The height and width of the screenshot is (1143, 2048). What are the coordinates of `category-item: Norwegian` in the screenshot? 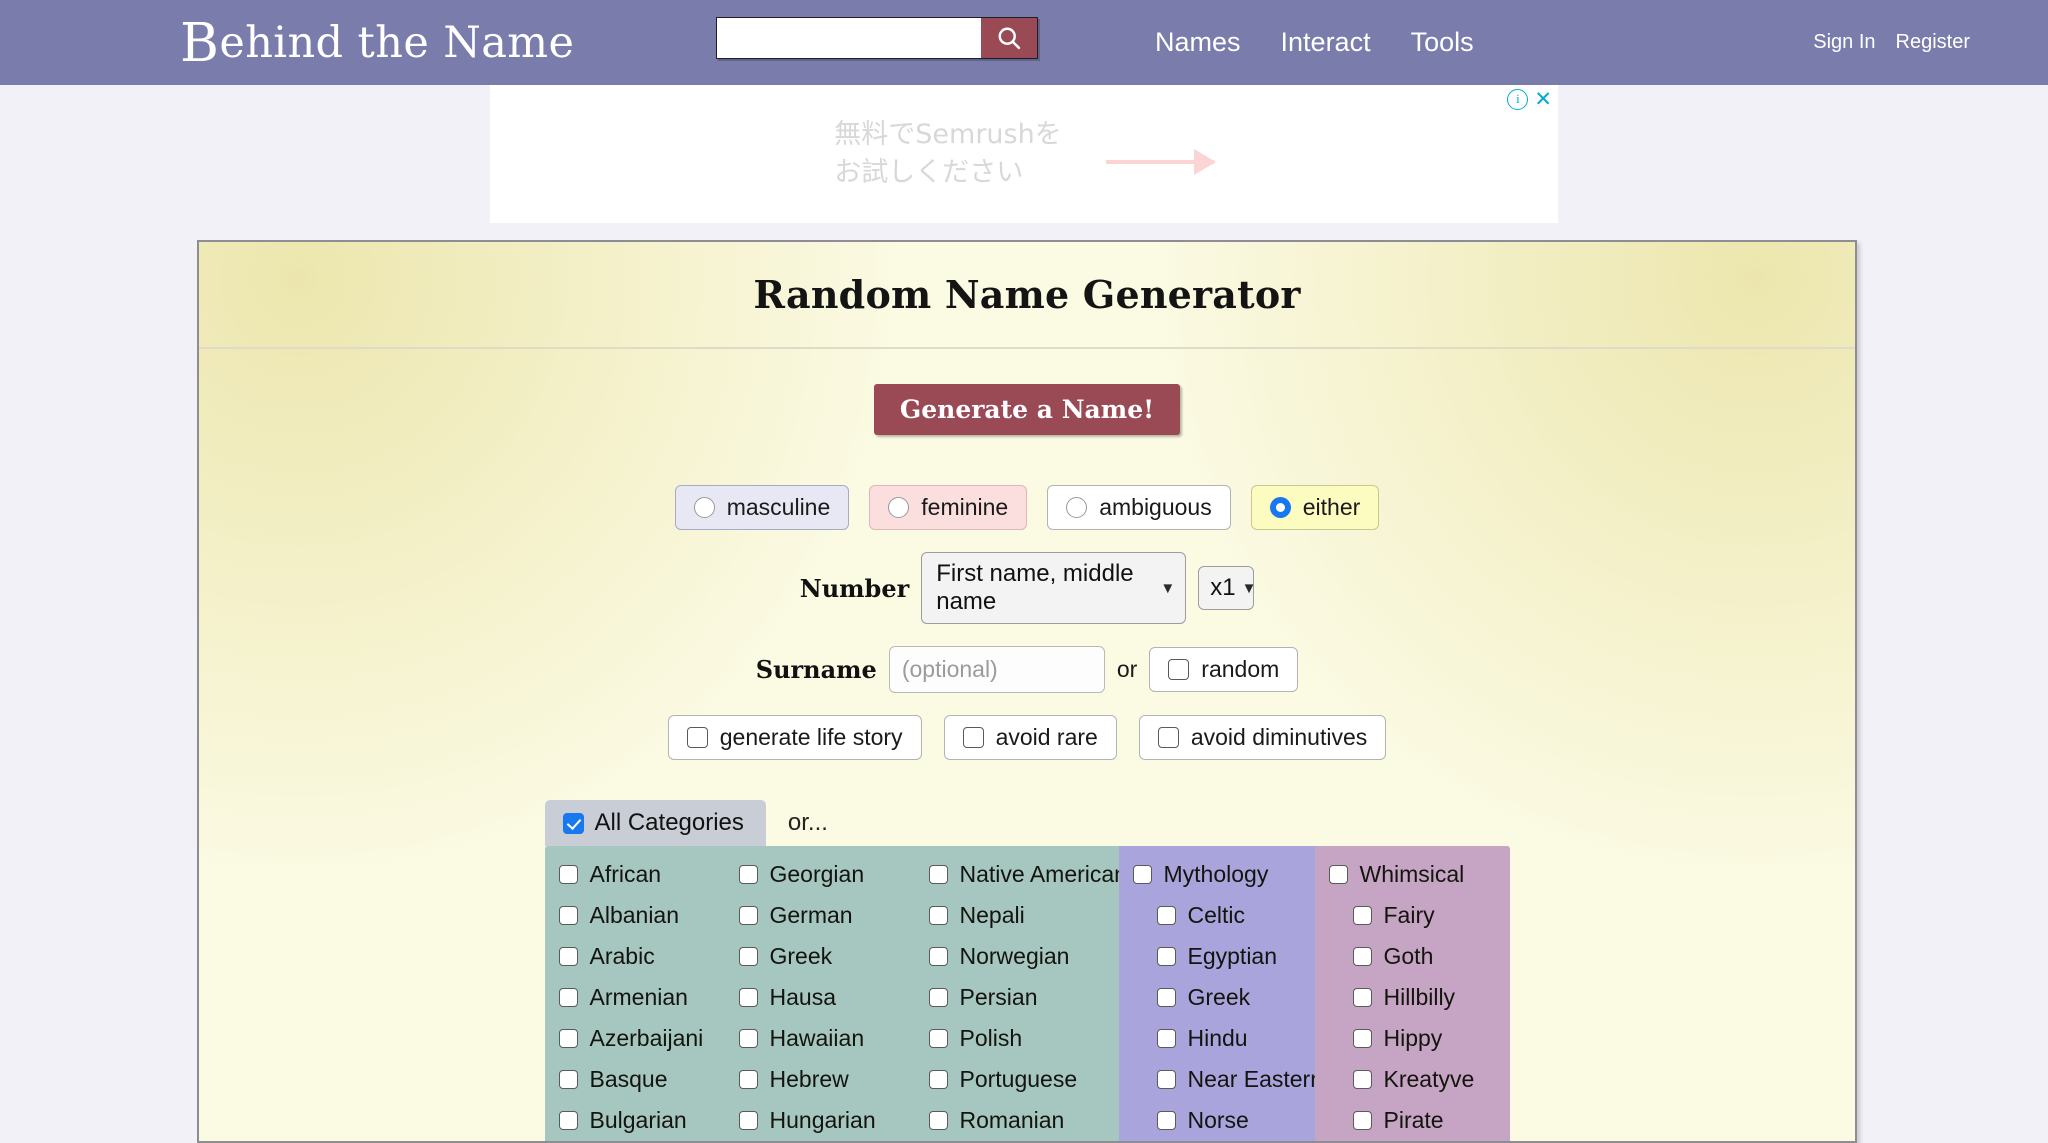 It's located at (1023, 956).